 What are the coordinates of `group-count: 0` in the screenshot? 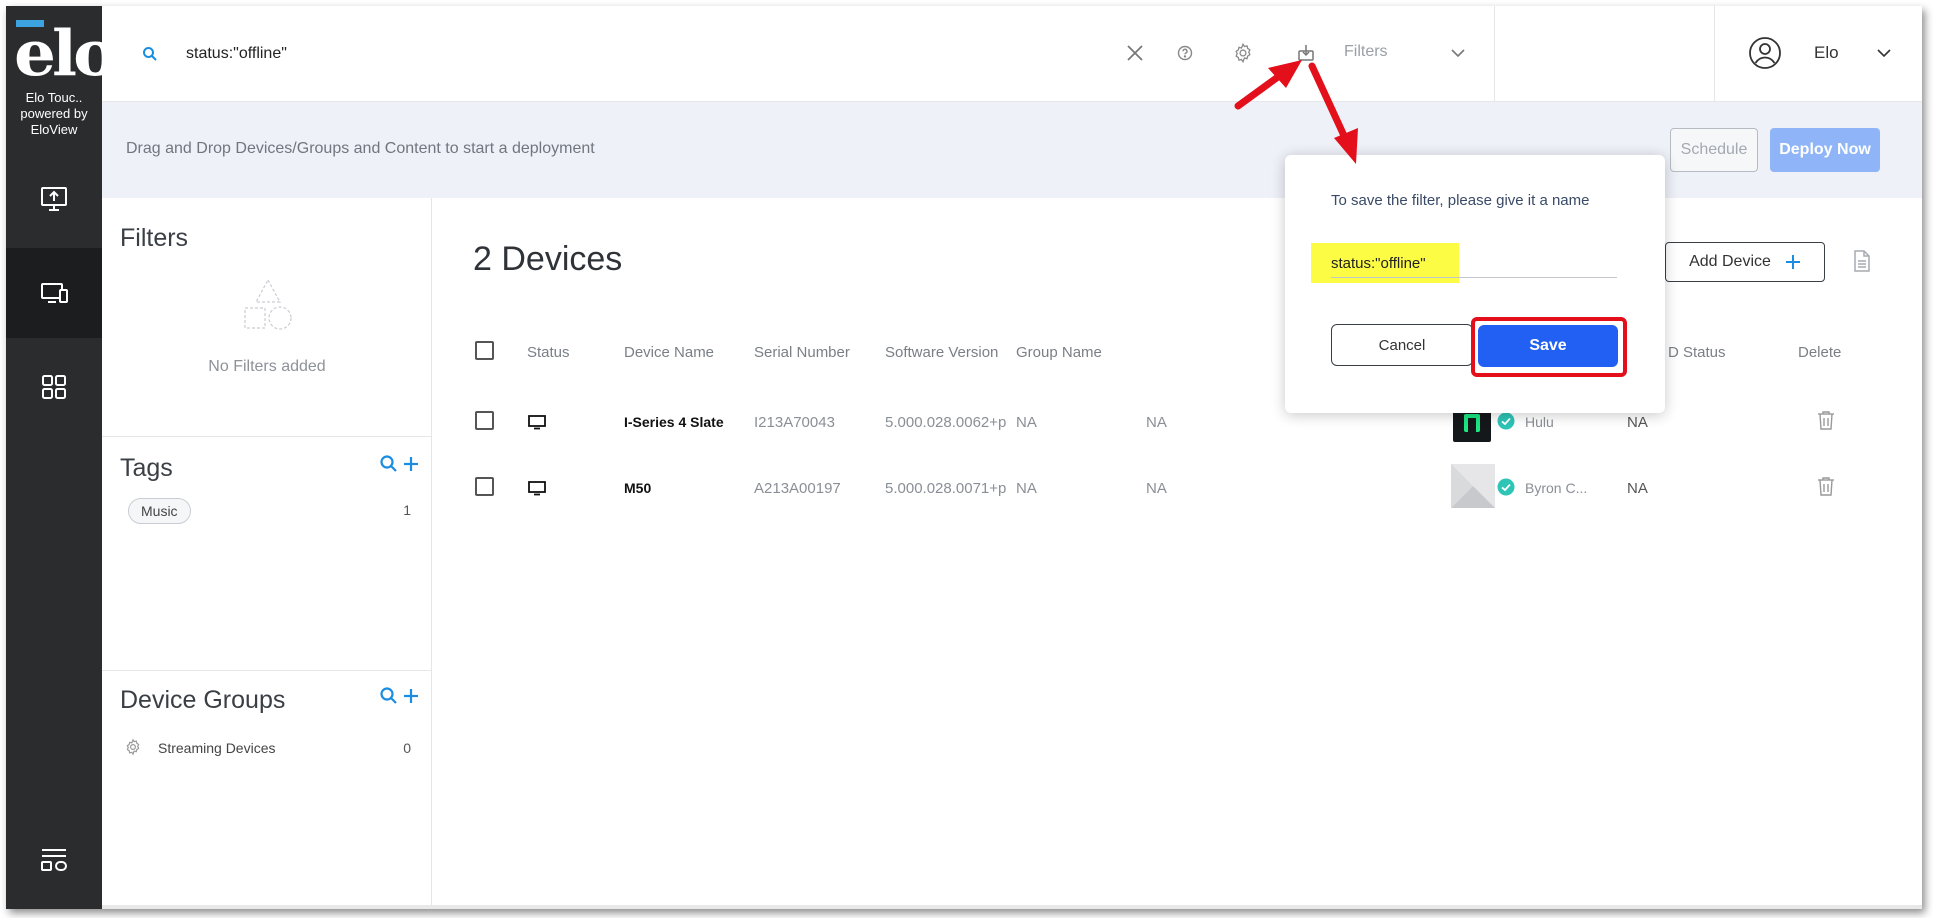 It's located at (407, 748).